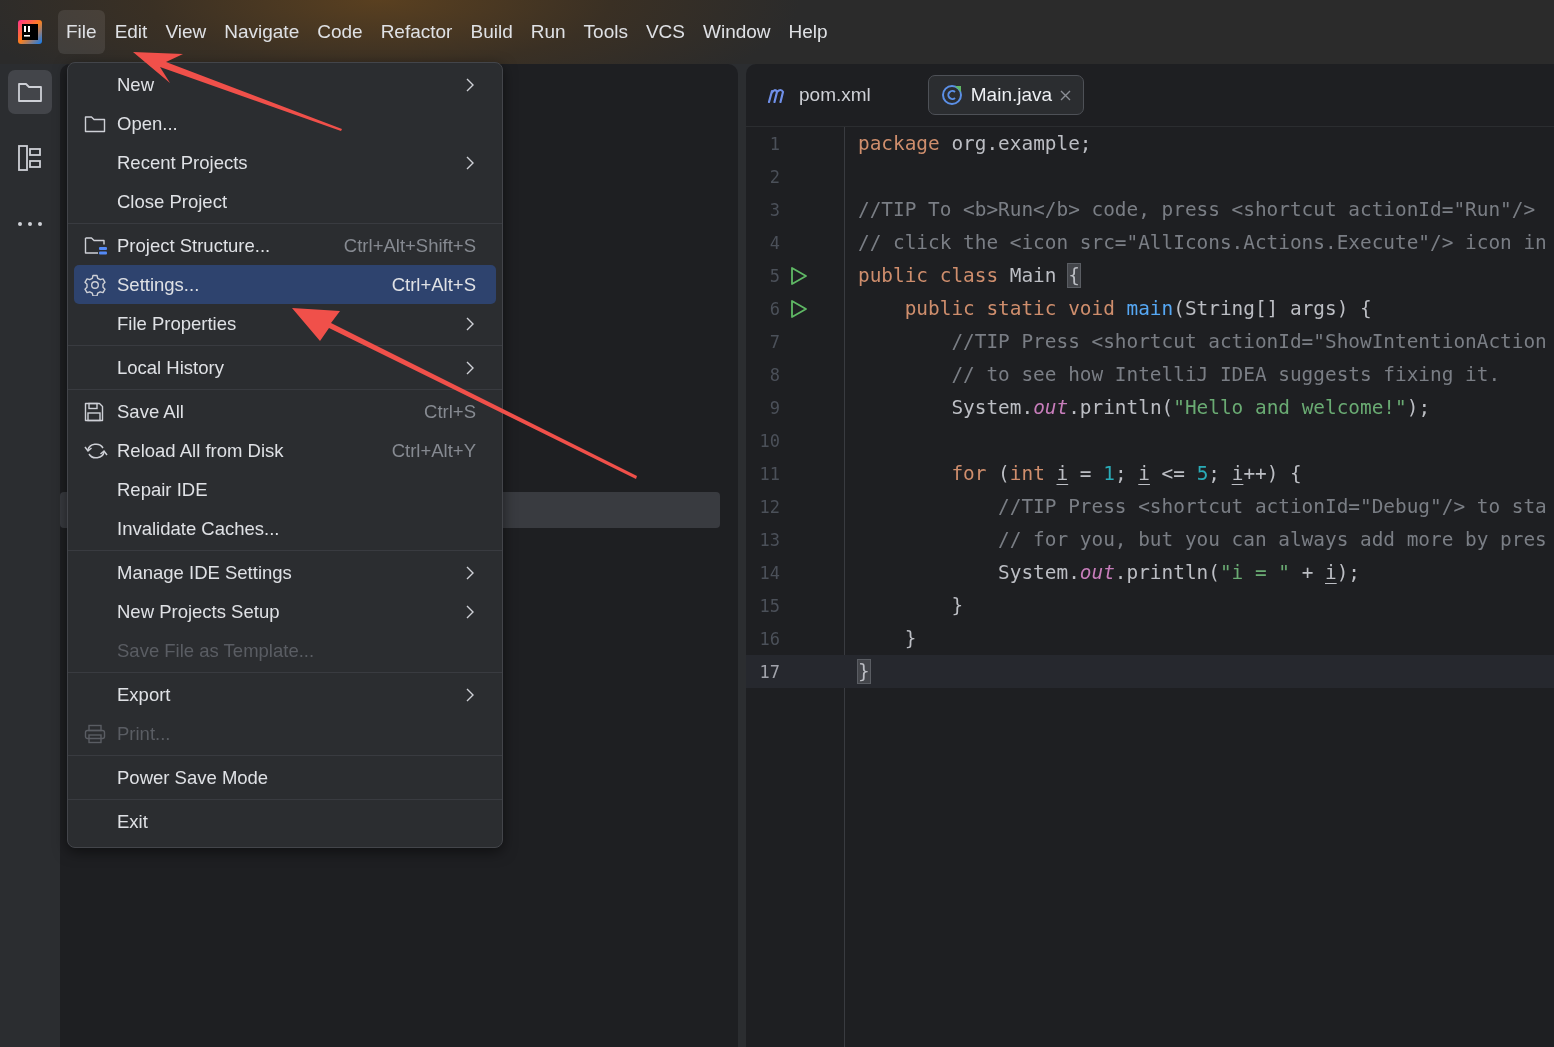 The width and height of the screenshot is (1554, 1047). I want to click on menu-item: Project Structure... Ctrl+Alt+Shift+S, so click(285, 245).